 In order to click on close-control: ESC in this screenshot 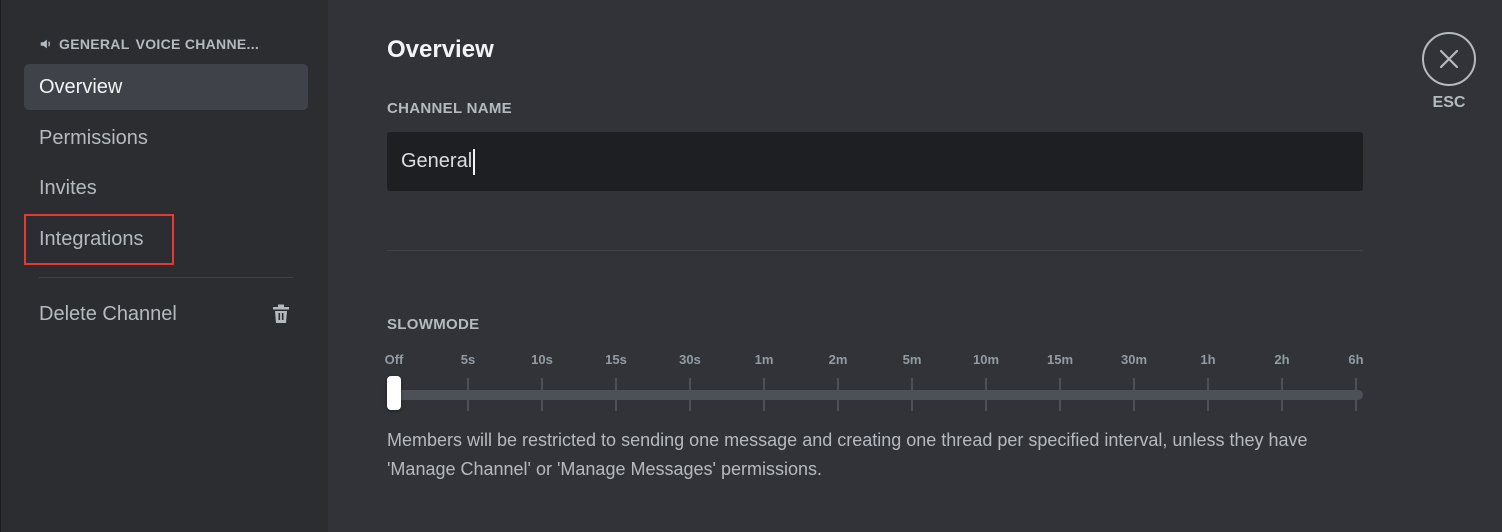, I will do `click(1449, 72)`.